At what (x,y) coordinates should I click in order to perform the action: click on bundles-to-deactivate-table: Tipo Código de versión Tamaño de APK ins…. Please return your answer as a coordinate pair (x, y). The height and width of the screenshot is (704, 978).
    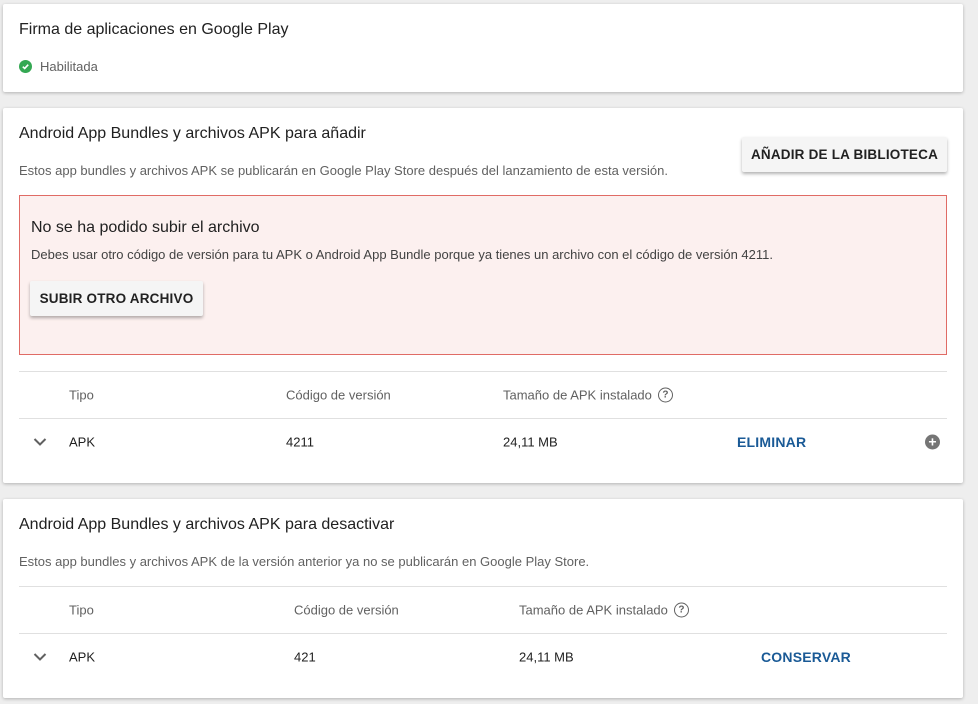
    Looking at the image, I should click on (483, 633).